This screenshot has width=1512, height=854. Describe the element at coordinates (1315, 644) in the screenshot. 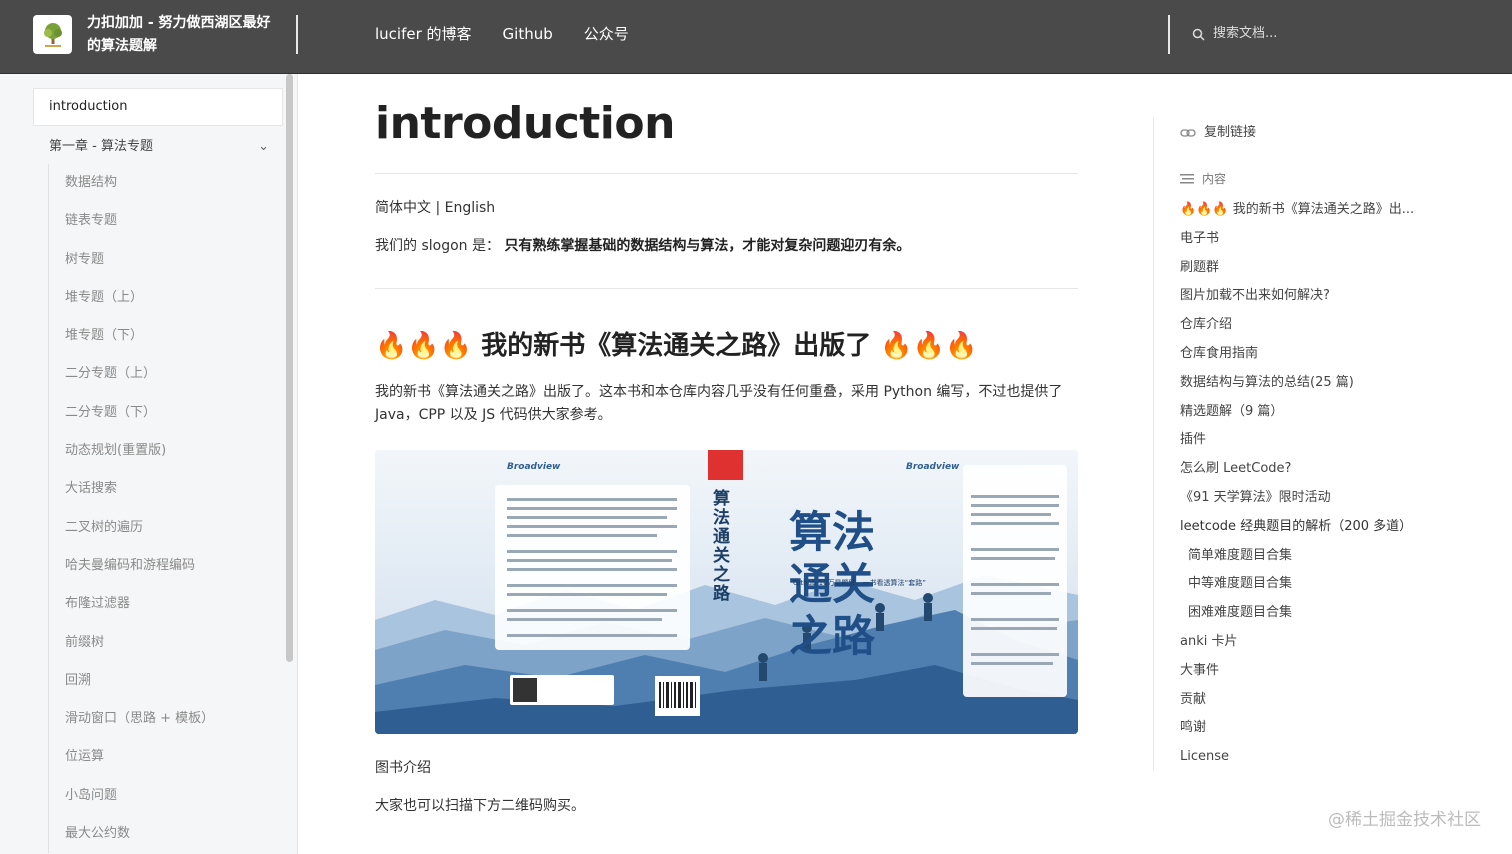

I see `toc-item: anki 卡片` at that location.